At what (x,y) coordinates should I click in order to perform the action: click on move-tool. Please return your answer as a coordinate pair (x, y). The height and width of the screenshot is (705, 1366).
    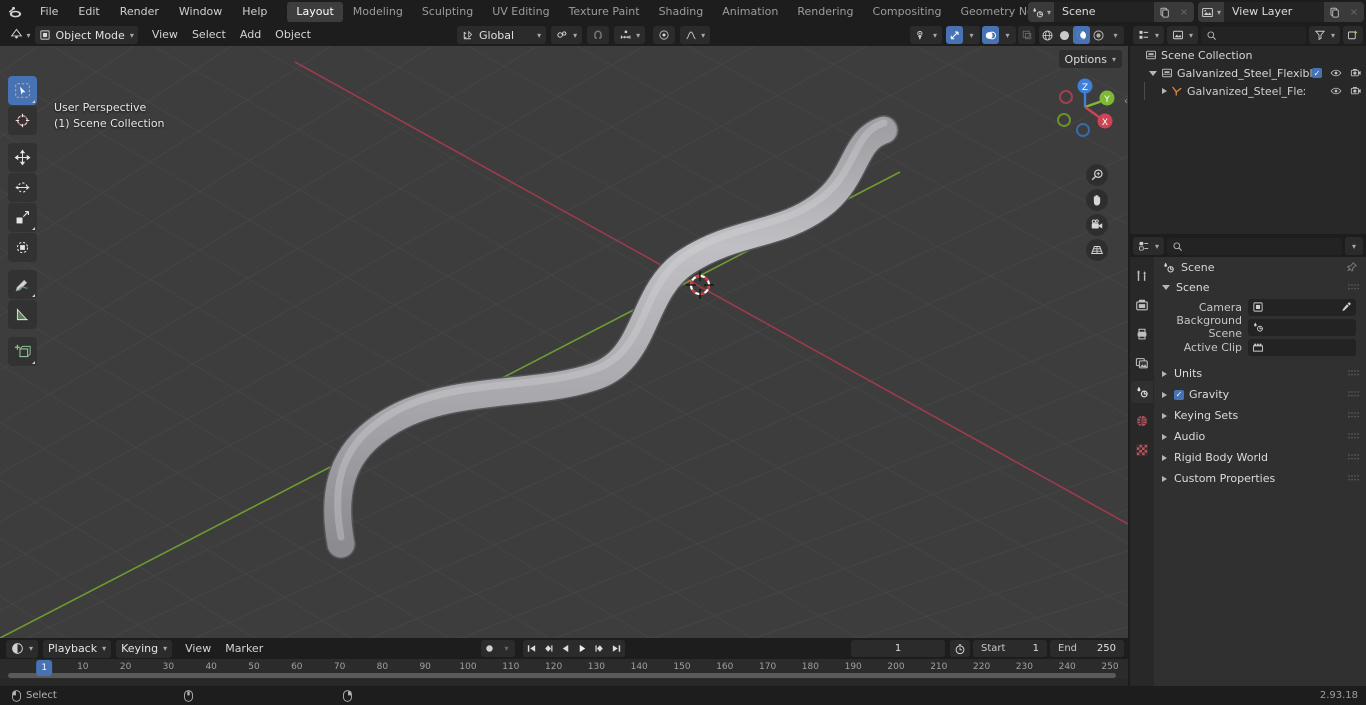
    Looking at the image, I should click on (22, 157).